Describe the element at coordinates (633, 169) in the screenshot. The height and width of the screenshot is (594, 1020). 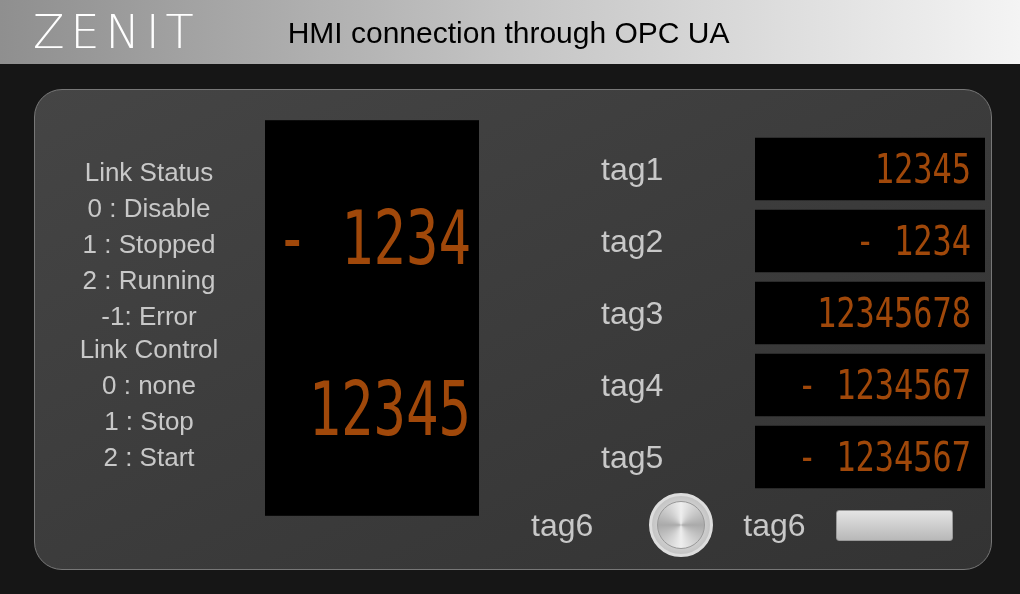
I see `tag-label: tag1` at that location.